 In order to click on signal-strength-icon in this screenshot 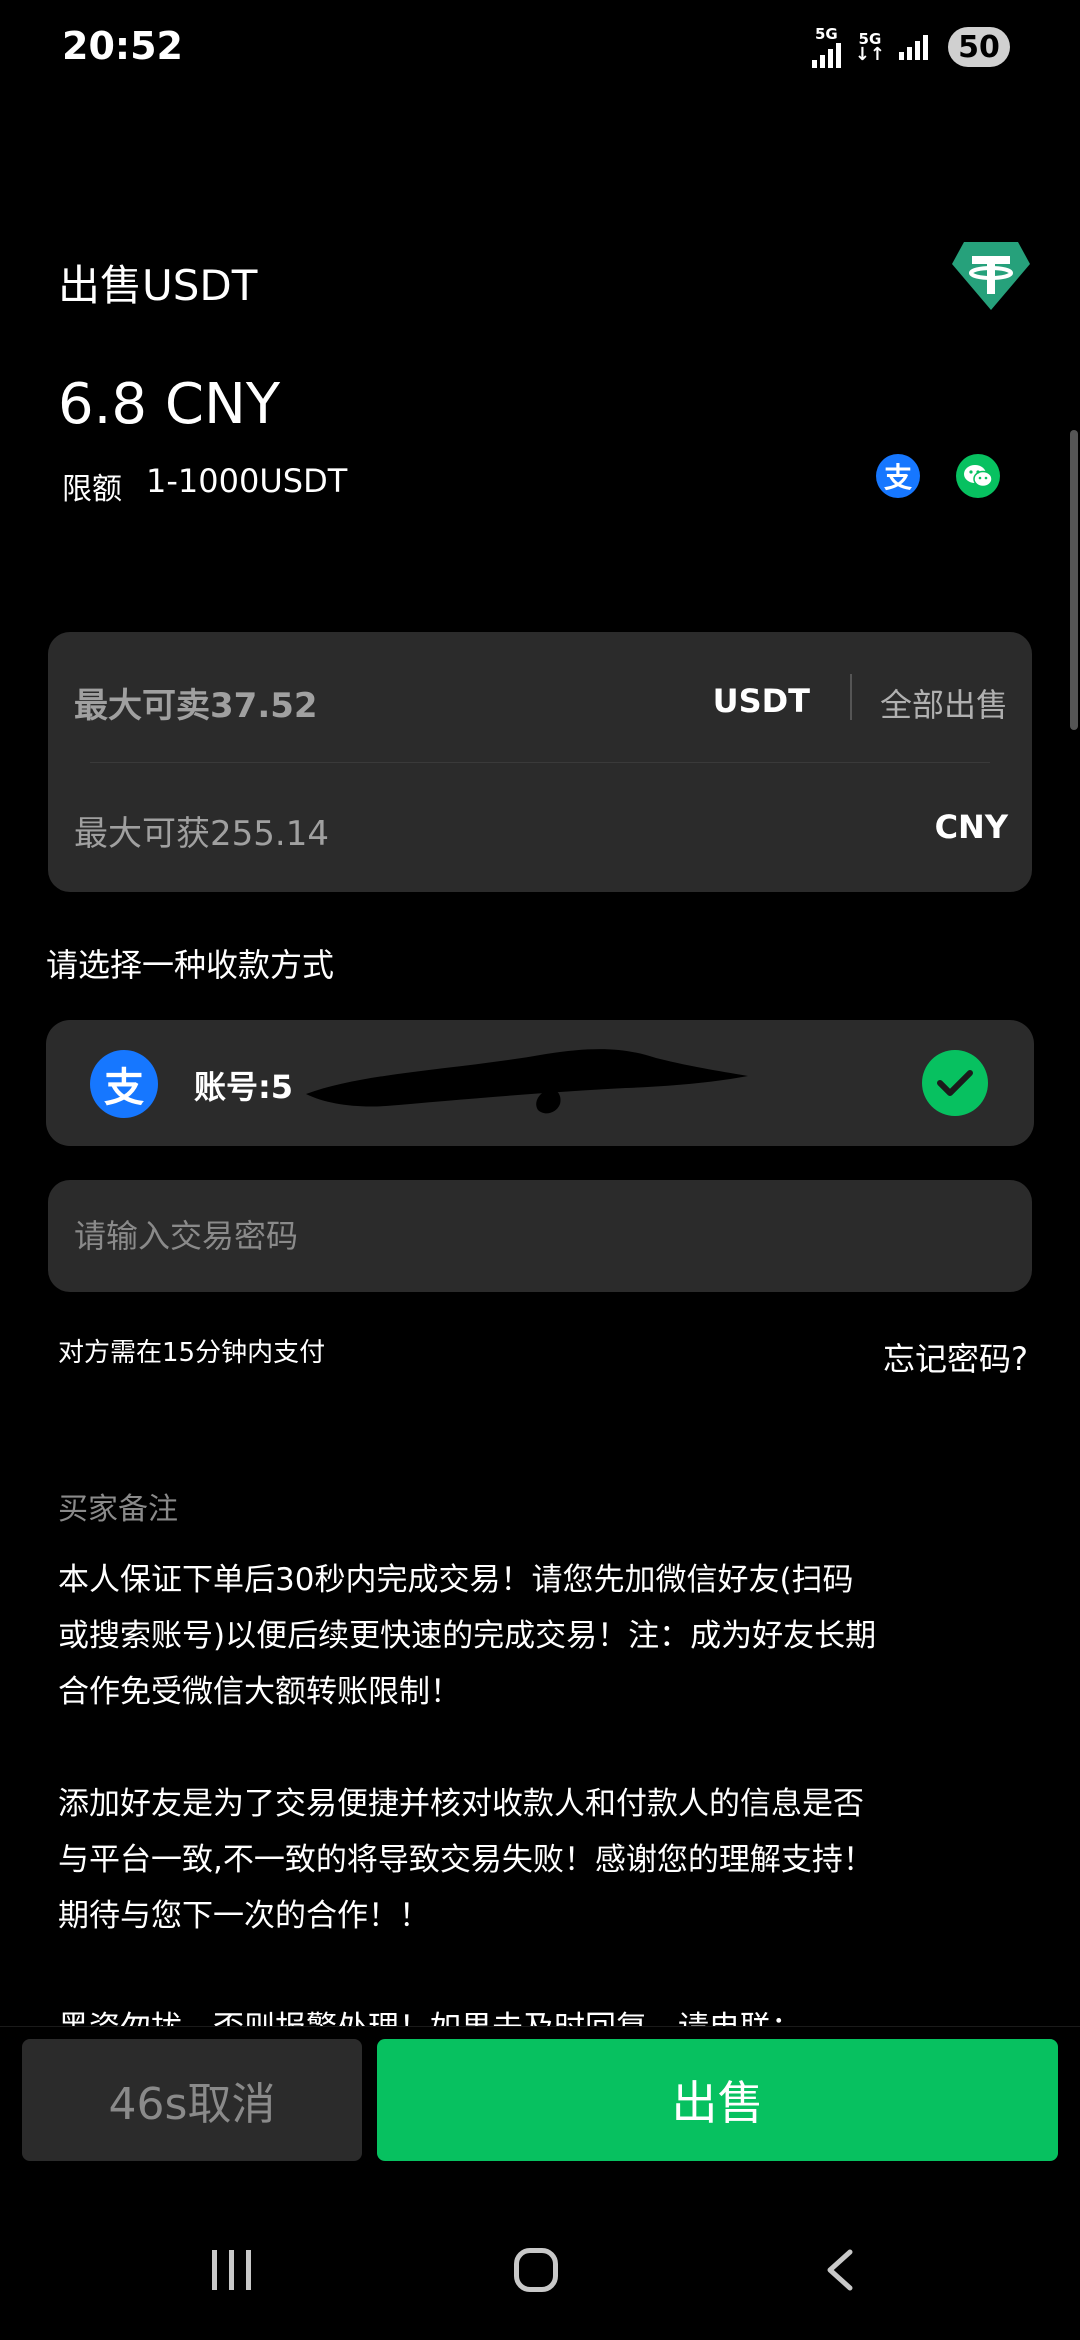, I will do `click(913, 47)`.